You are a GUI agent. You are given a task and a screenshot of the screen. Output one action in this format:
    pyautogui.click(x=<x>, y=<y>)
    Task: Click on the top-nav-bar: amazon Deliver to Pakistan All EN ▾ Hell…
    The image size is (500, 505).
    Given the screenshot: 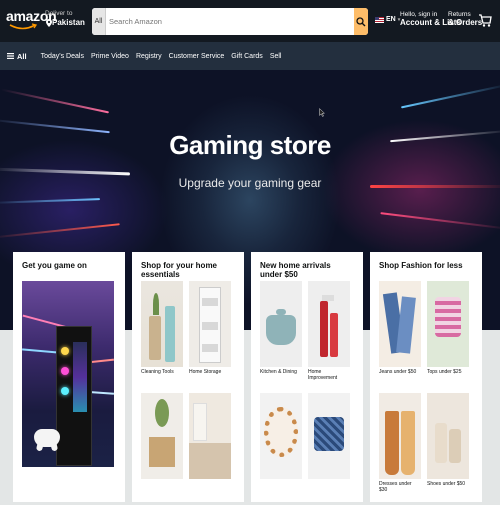 What is the action you would take?
    pyautogui.click(x=250, y=21)
    